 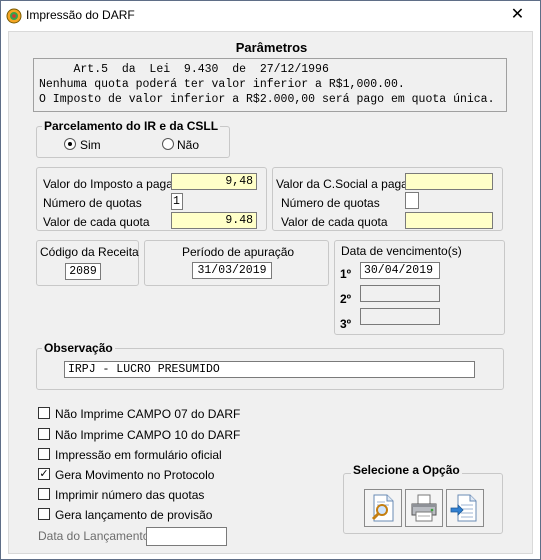 What do you see at coordinates (346, 274) in the screenshot?
I see `vencimento-ord-1: 1º` at bounding box center [346, 274].